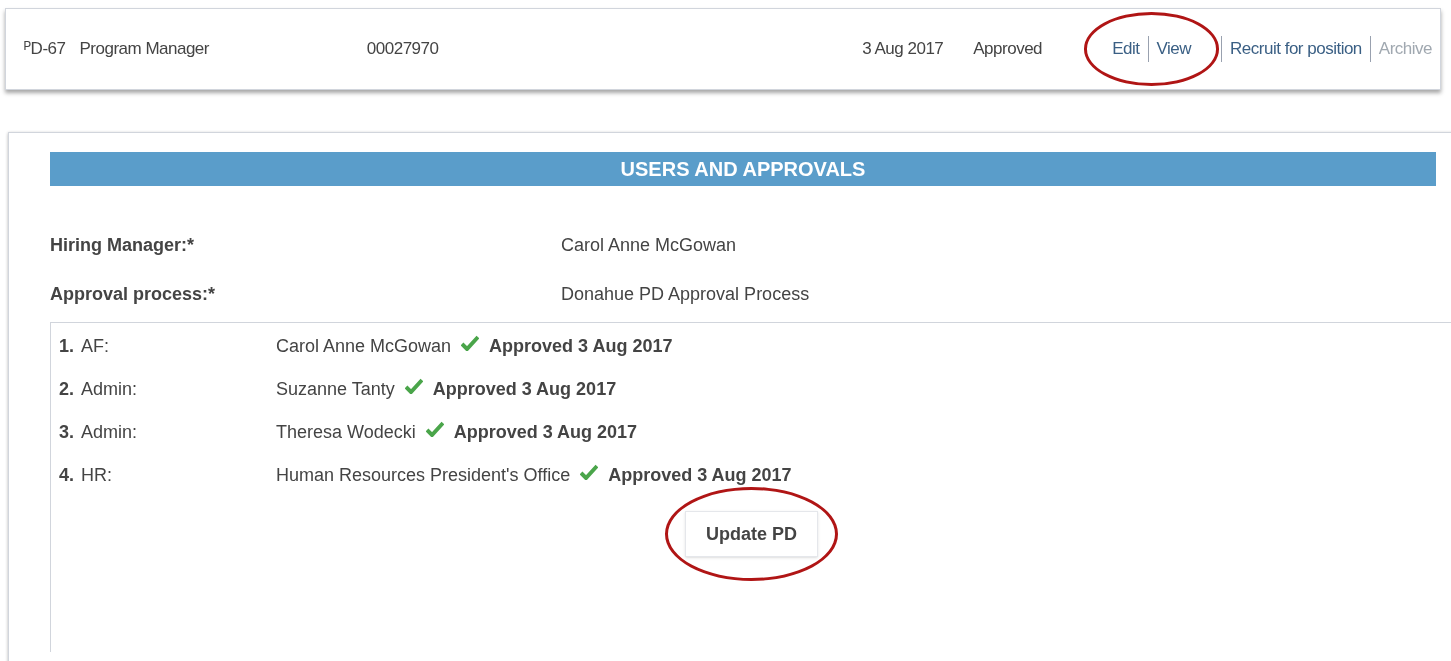  Describe the element at coordinates (1295, 49) in the screenshot. I see `action-link: Recruit for position` at that location.